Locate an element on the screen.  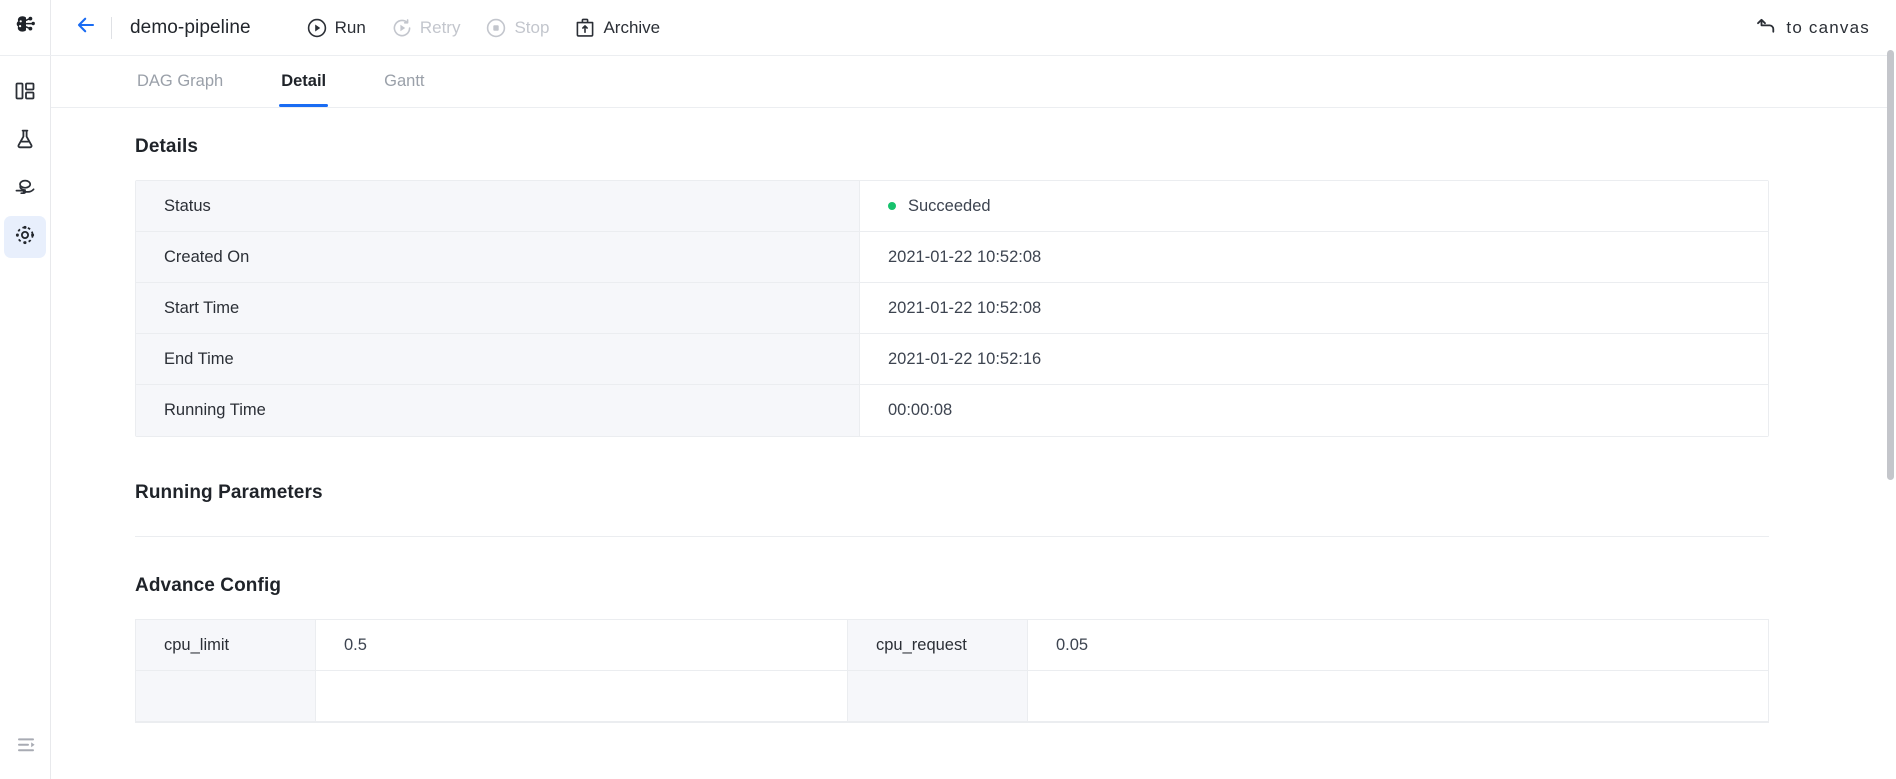
table-row: cpu_limit 0.5 cpu_request 0.05 is located at coordinates (952, 645).